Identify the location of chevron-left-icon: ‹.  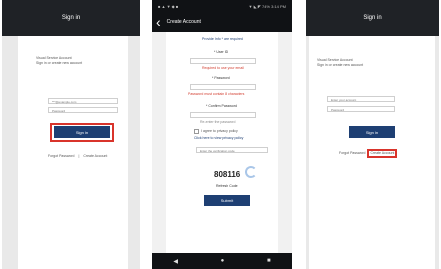
(159, 22).